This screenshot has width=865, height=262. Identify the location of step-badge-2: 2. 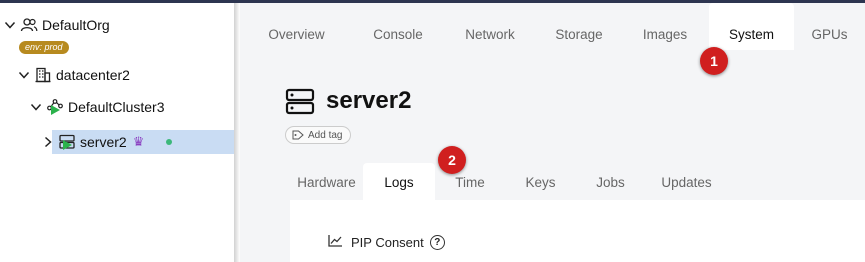
(452, 160).